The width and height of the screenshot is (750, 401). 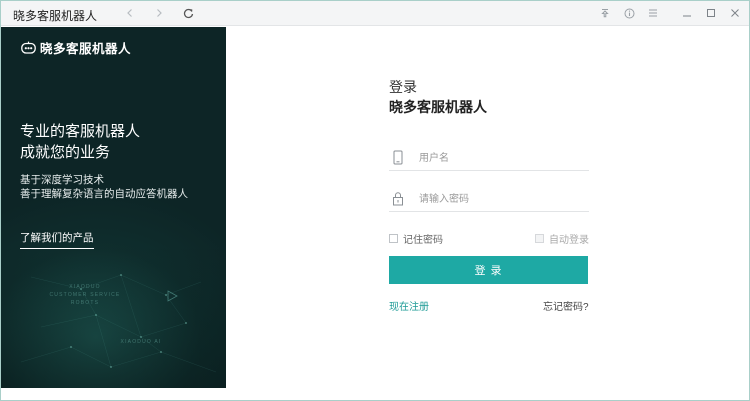 I want to click on phone-icon, so click(x=398, y=157).